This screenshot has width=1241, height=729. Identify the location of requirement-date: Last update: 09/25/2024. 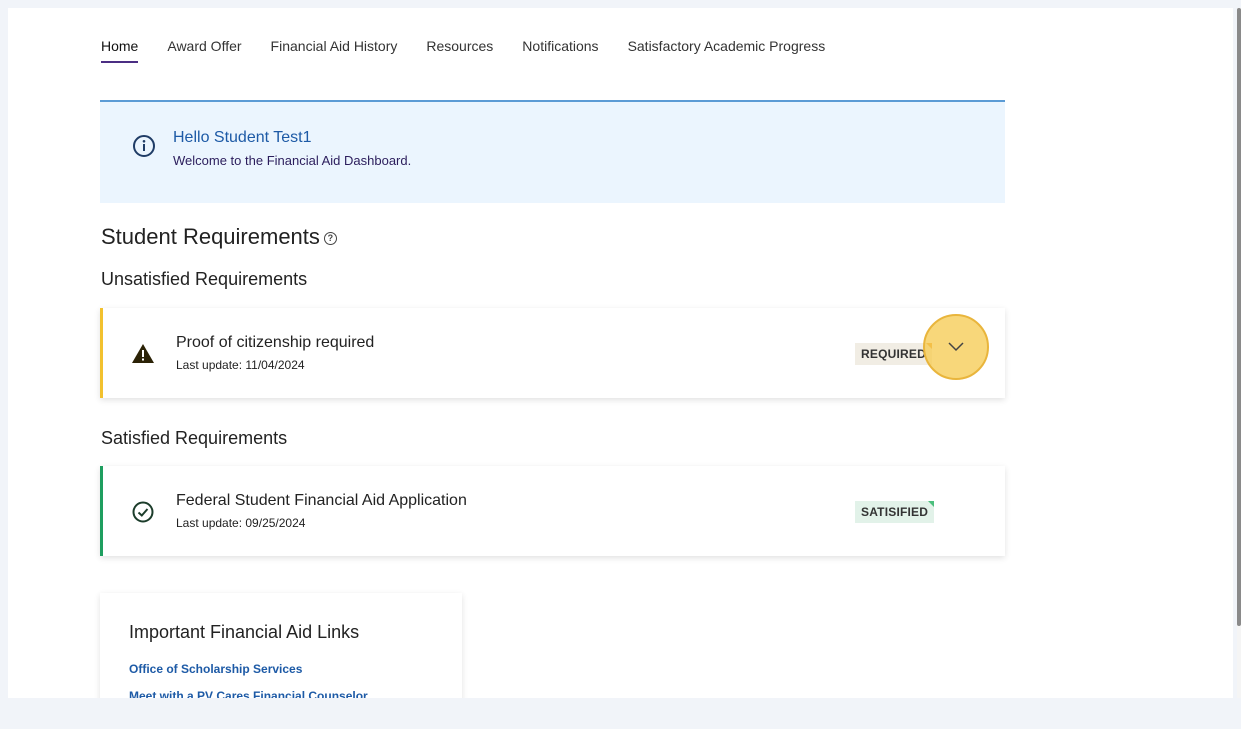
(241, 523).